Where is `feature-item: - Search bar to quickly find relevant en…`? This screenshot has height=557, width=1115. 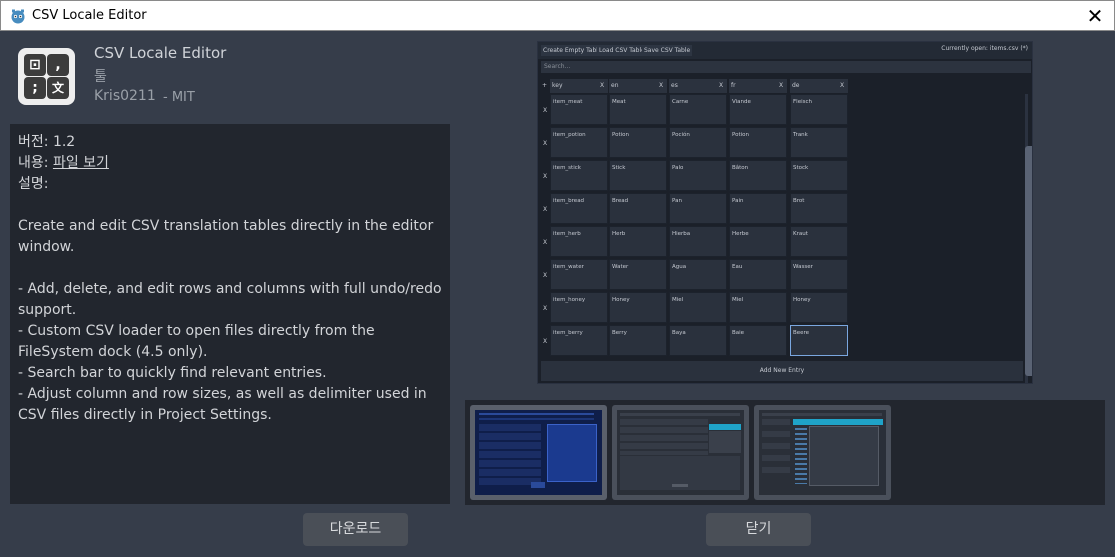
feature-item: - Search bar to quickly find relevant en… is located at coordinates (172, 373).